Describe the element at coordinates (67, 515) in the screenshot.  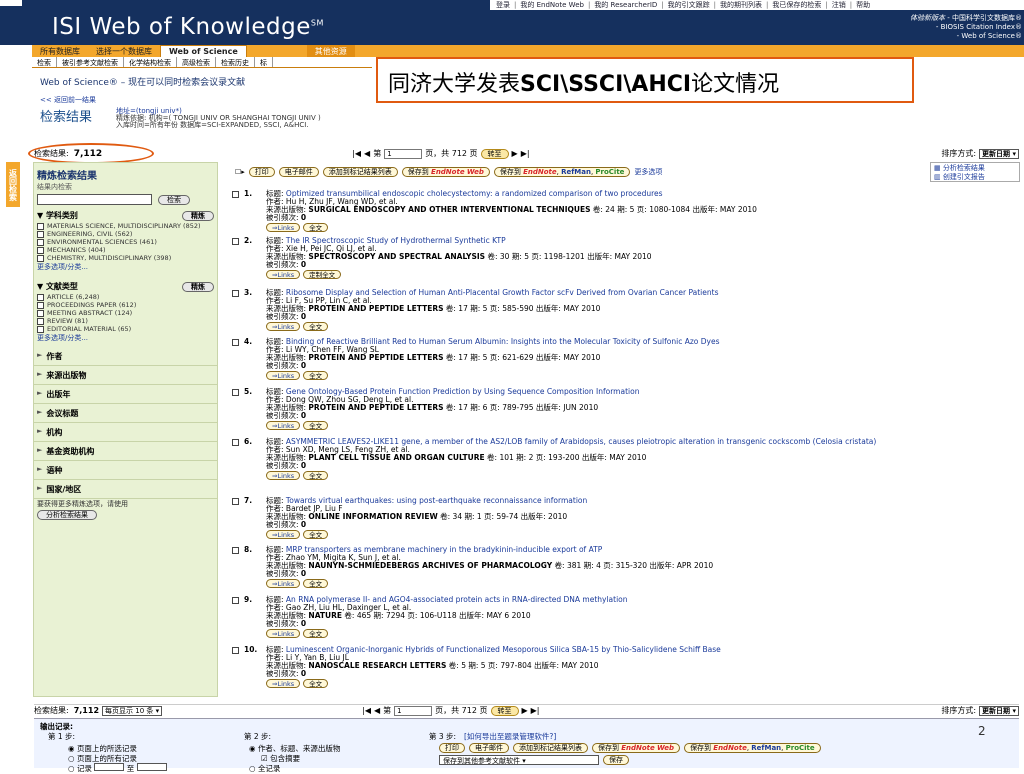
I see `analyze-results-button: 分析检索结果` at that location.